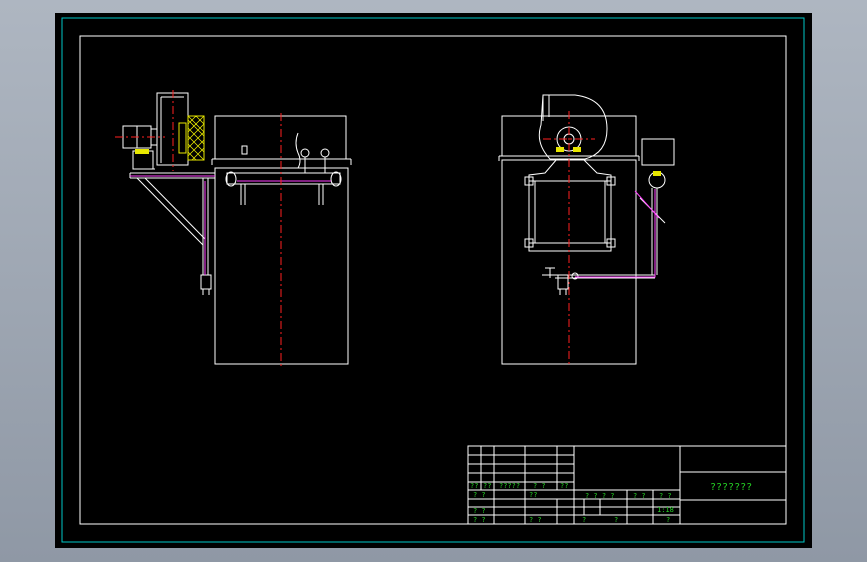  I want to click on tb-r4-c5: ?, so click(668, 520).